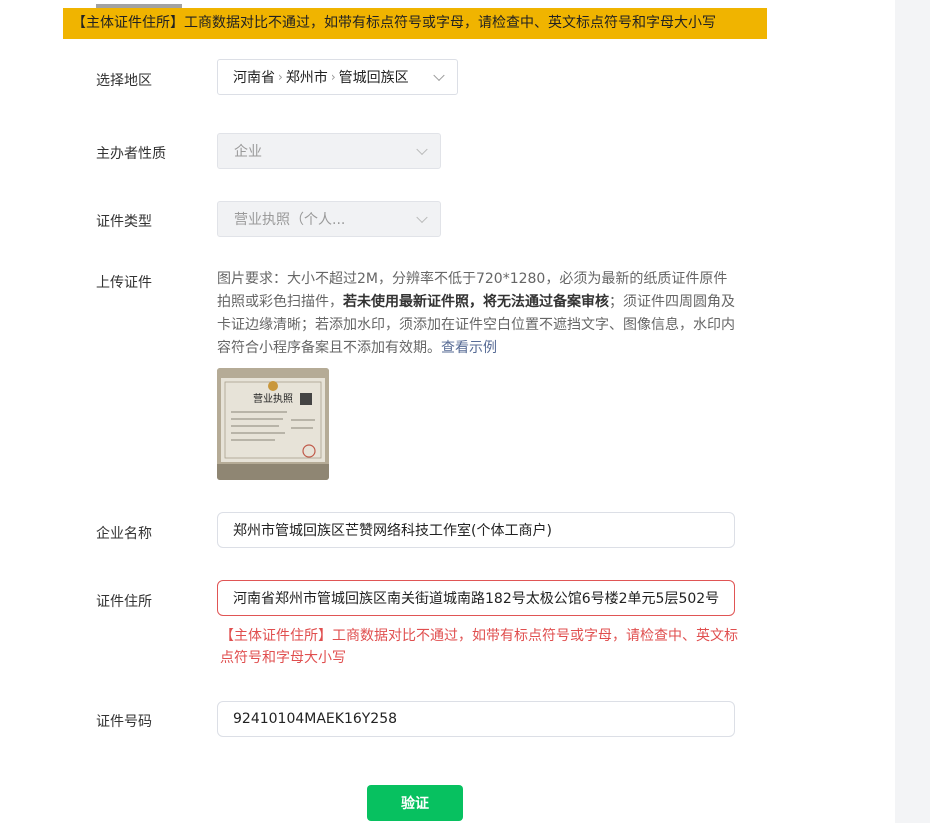  Describe the element at coordinates (141, 4) in the screenshot. I see `cut-off-section-title` at that location.